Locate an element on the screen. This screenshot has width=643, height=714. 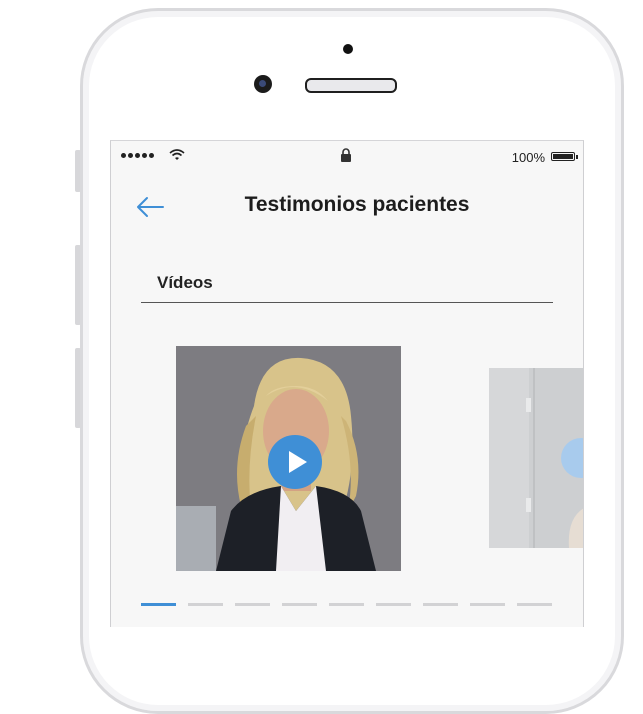
play-button-icon is located at coordinates (295, 462).